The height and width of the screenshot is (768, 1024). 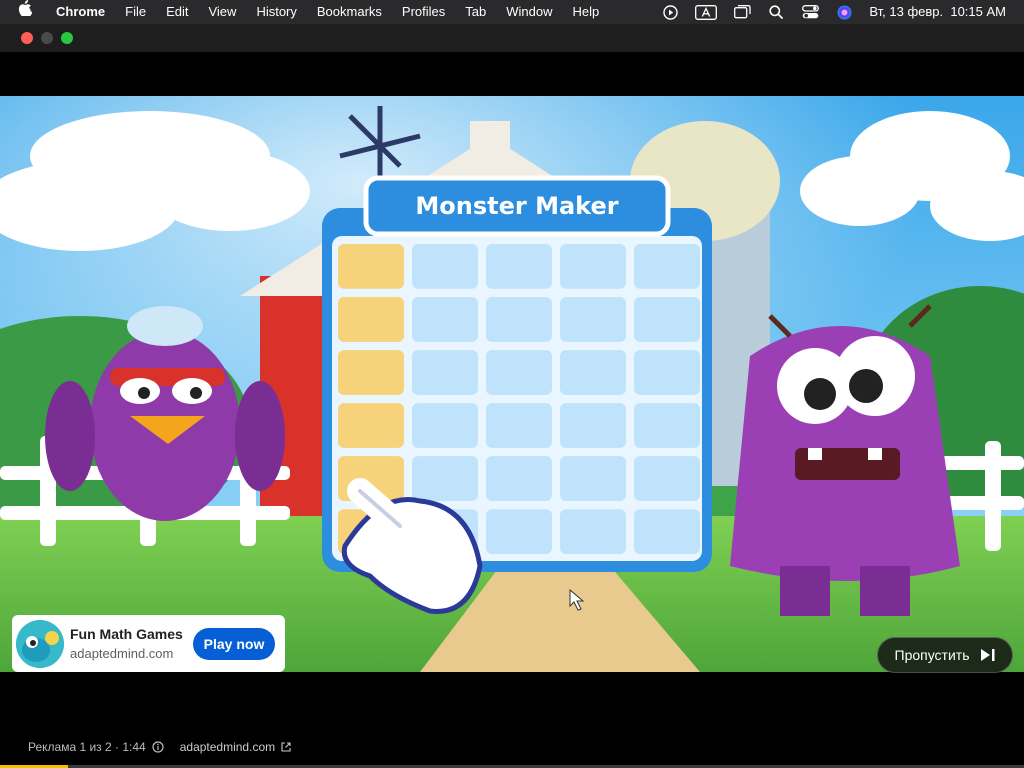 I want to click on menu-view: View, so click(x=222, y=12).